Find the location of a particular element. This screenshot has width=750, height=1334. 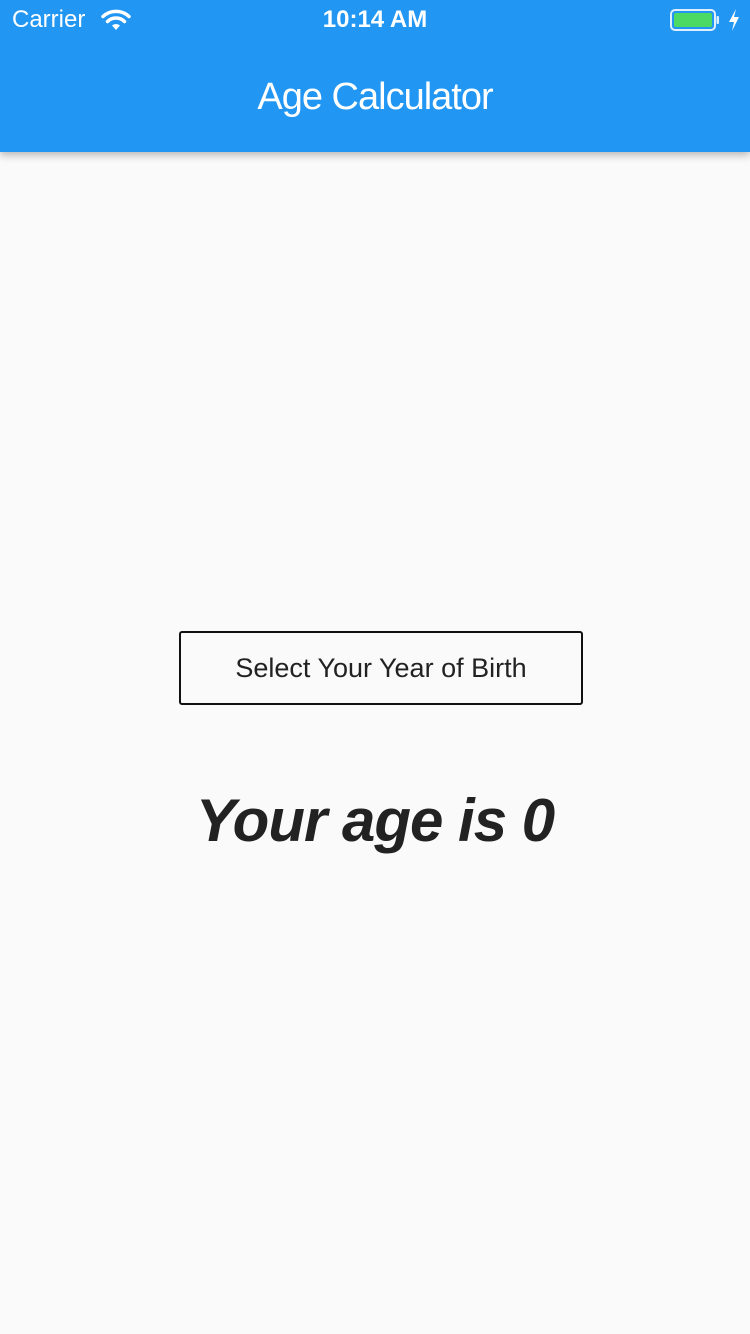

battery-icon is located at coordinates (695, 20).